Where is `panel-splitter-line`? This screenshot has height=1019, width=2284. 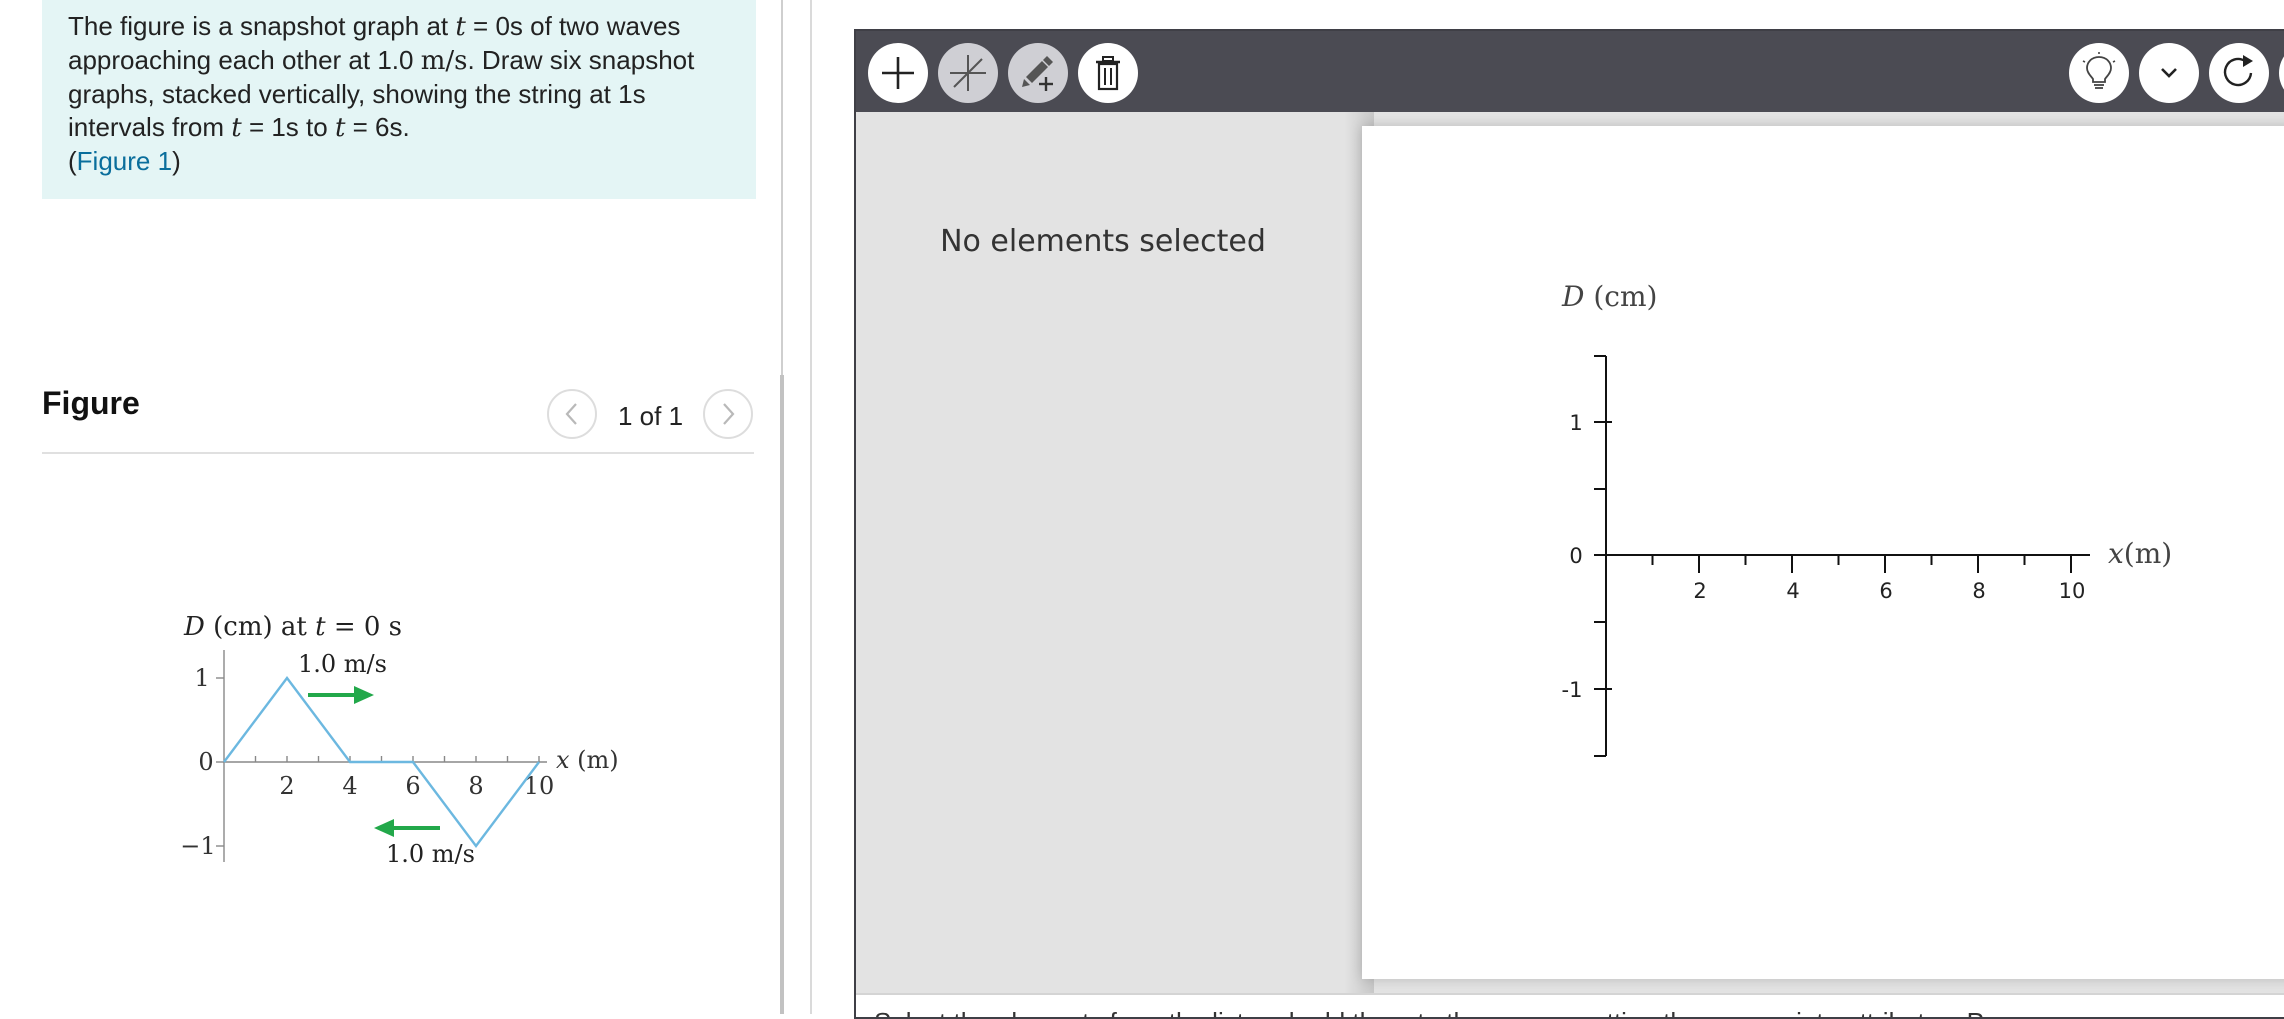
panel-splitter-line is located at coordinates (782, 190).